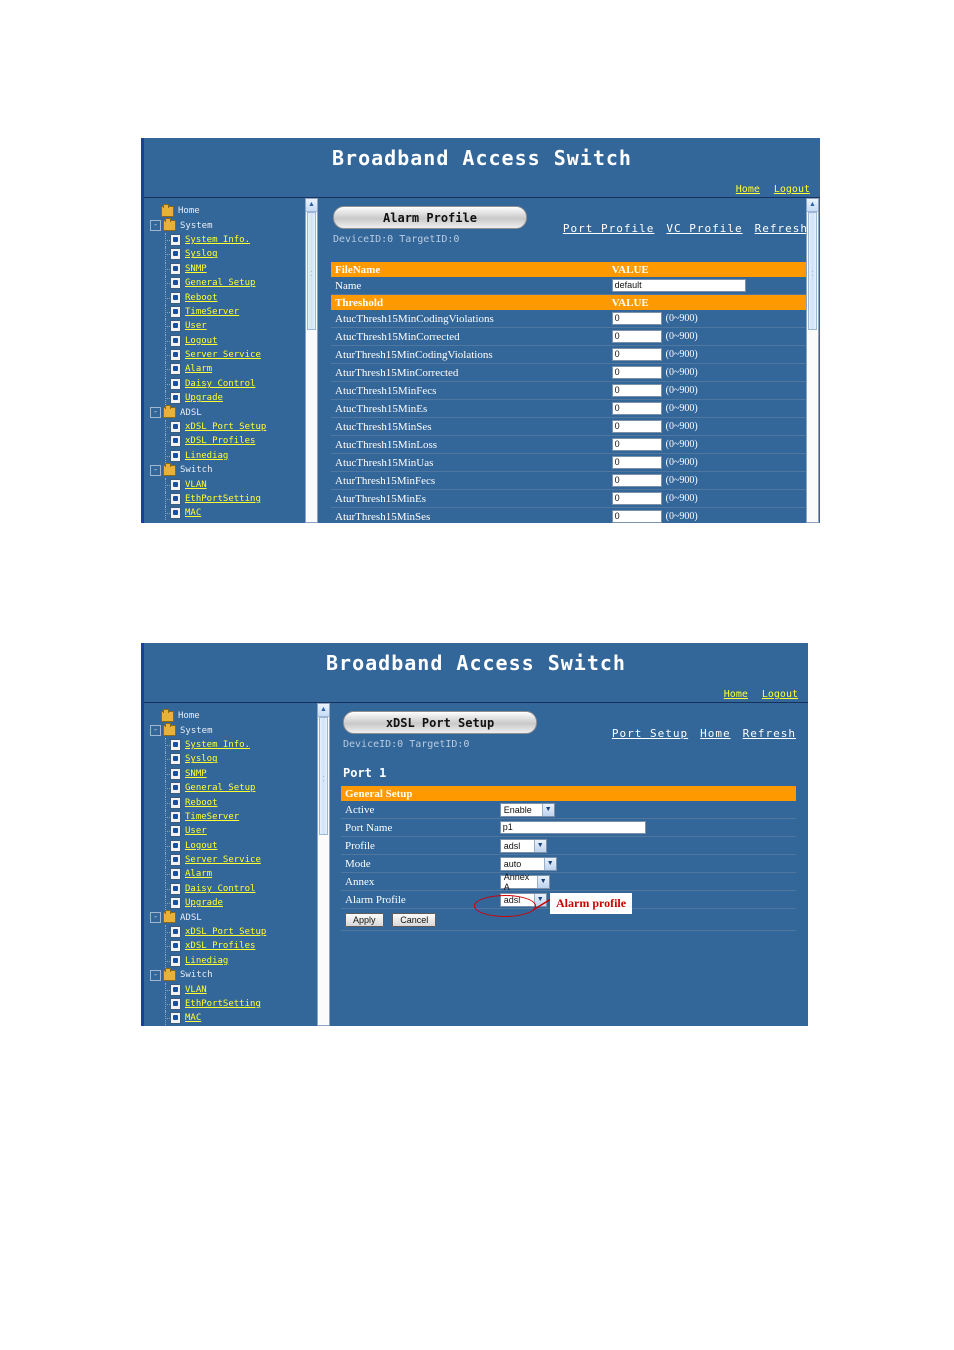 The height and width of the screenshot is (1350, 954). I want to click on sidebar-item-vlan: VLAN, so click(235, 484).